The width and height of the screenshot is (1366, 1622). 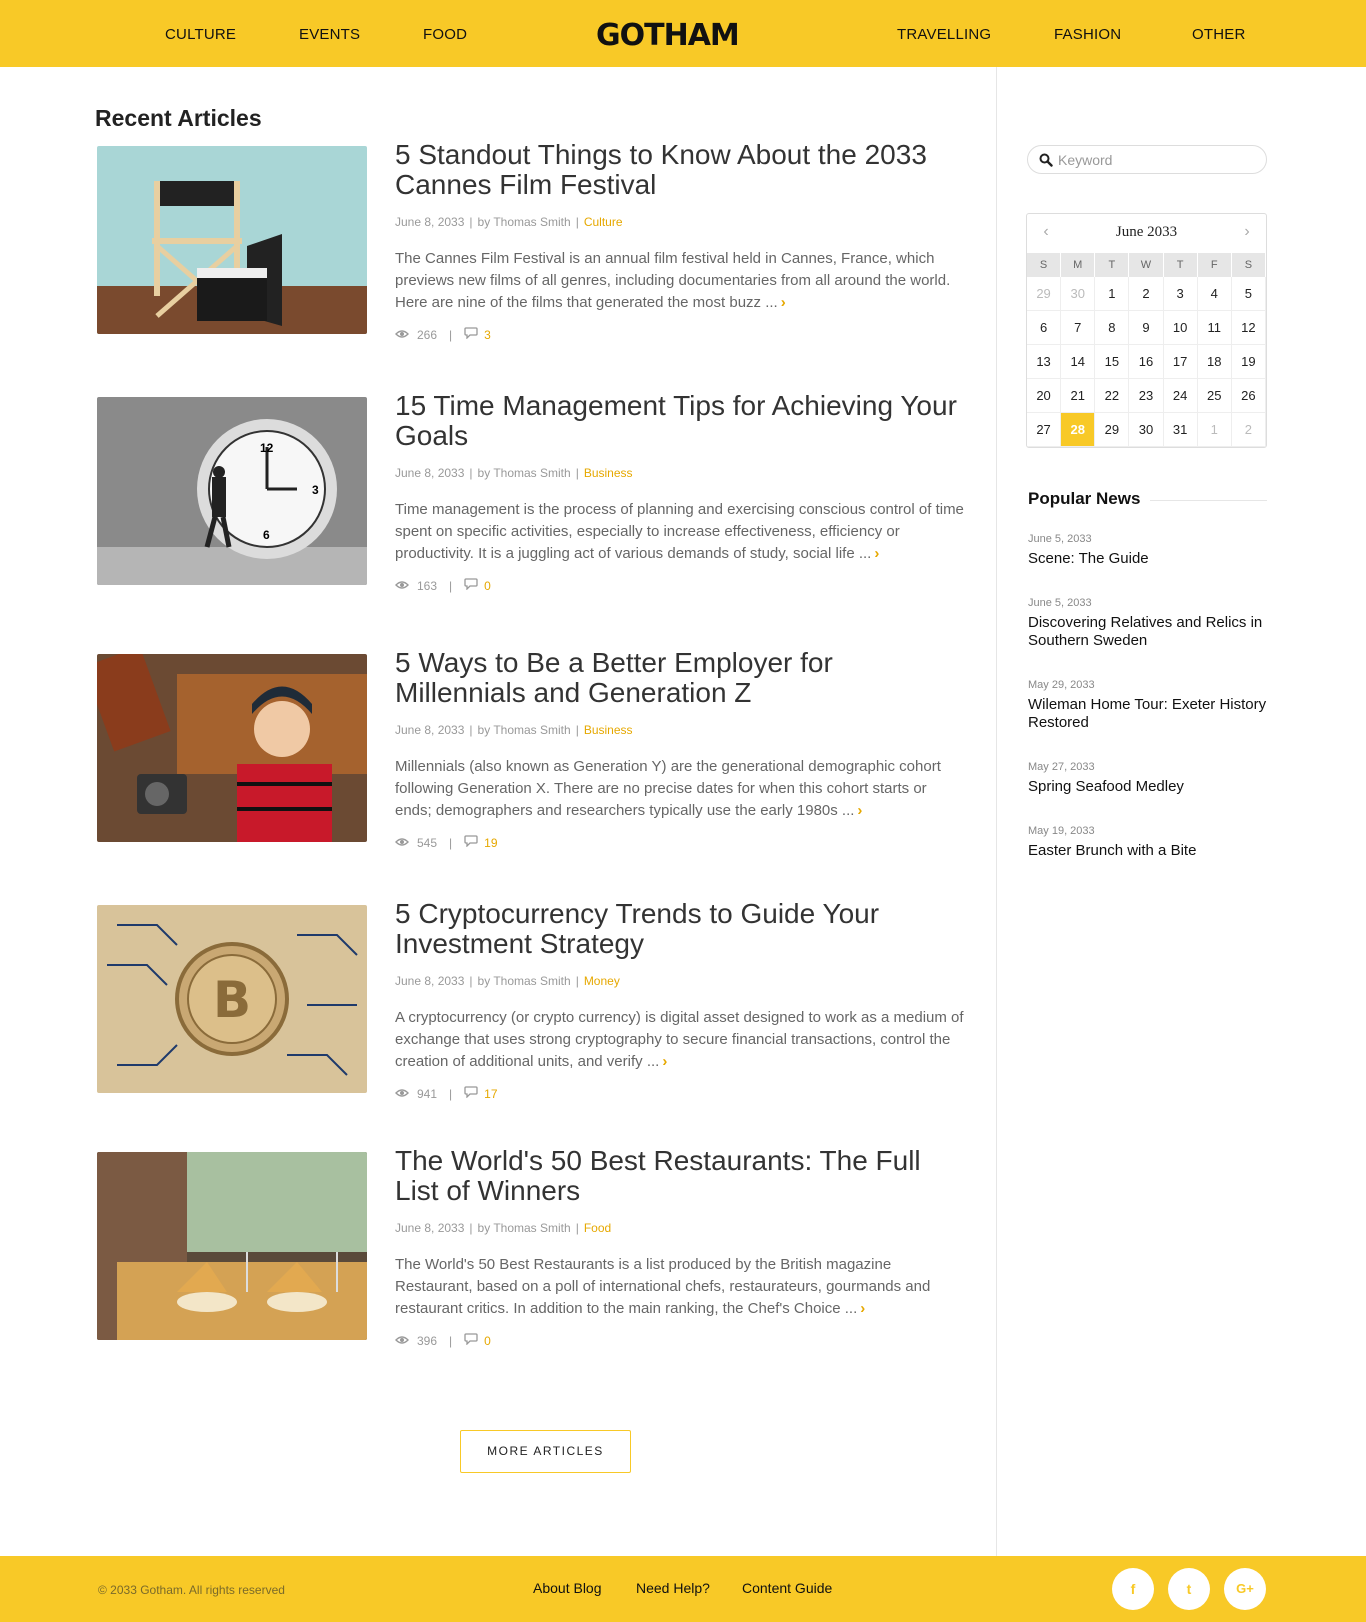 What do you see at coordinates (1158, 159) in the screenshot?
I see `search-input` at bounding box center [1158, 159].